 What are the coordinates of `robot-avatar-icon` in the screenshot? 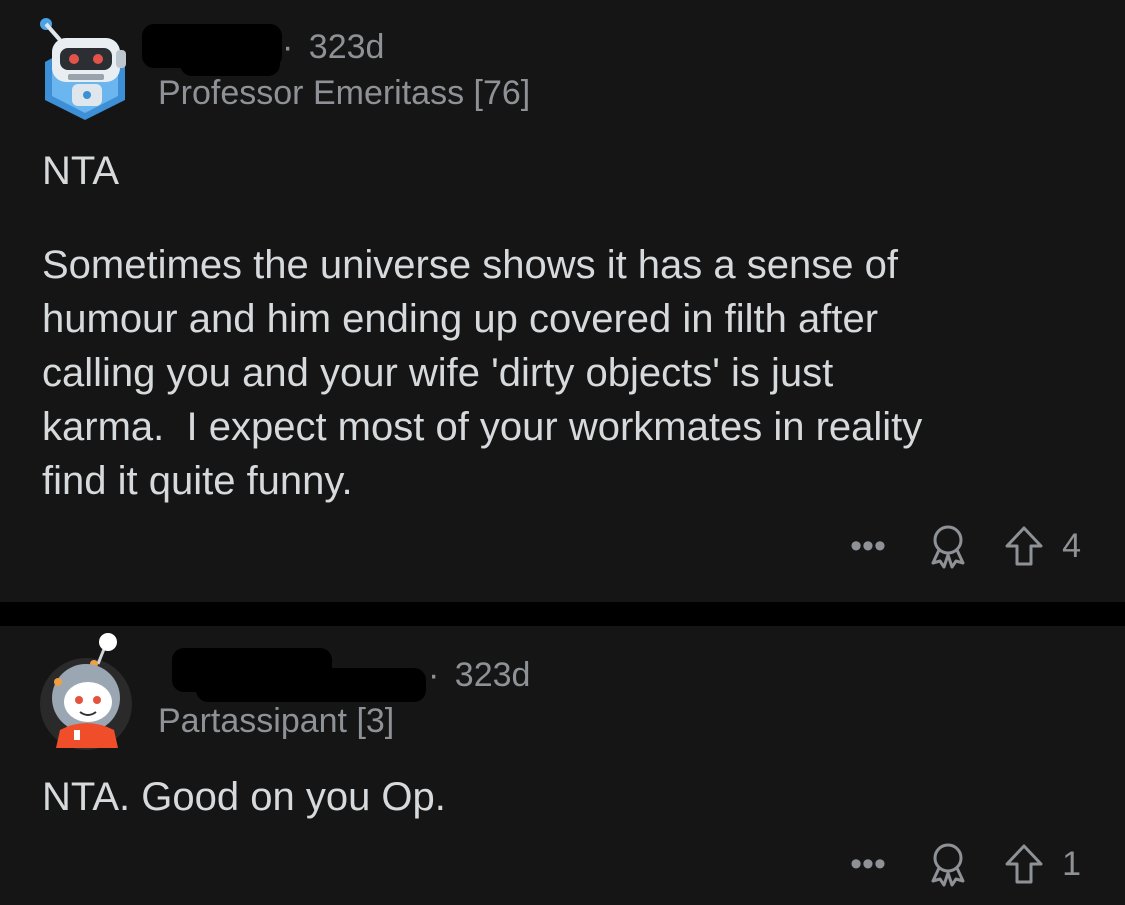 It's located at (85, 65).